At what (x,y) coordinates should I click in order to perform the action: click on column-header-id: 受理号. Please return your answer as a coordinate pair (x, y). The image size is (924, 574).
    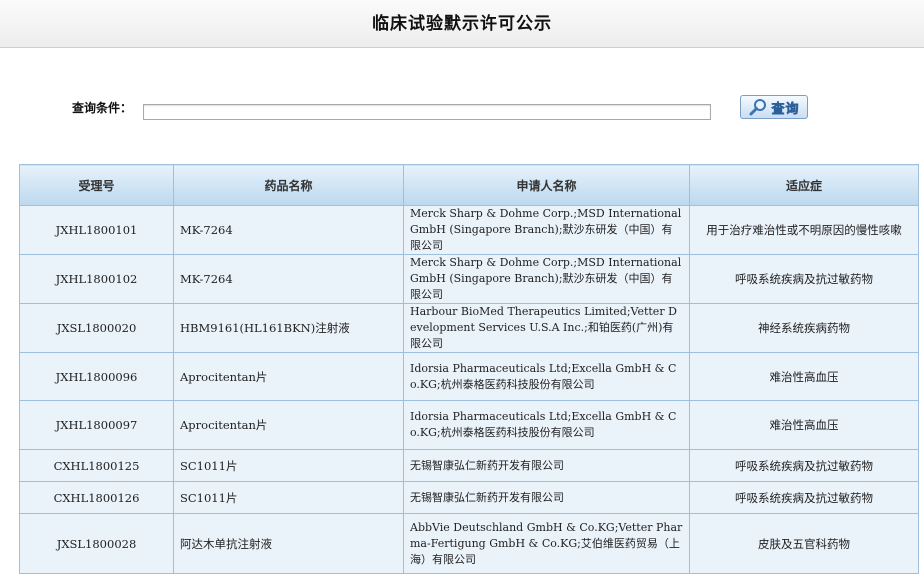
    Looking at the image, I should click on (96, 185).